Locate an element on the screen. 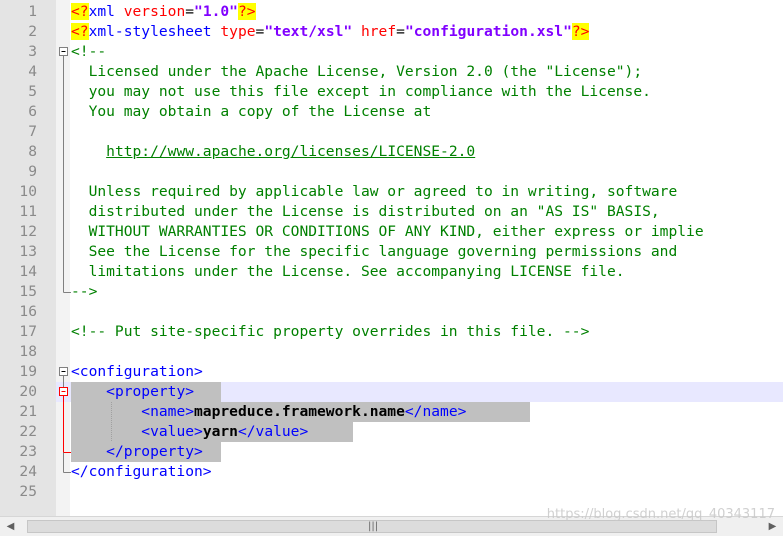 The image size is (783, 536). indent-guides is located at coordinates (111, 422).